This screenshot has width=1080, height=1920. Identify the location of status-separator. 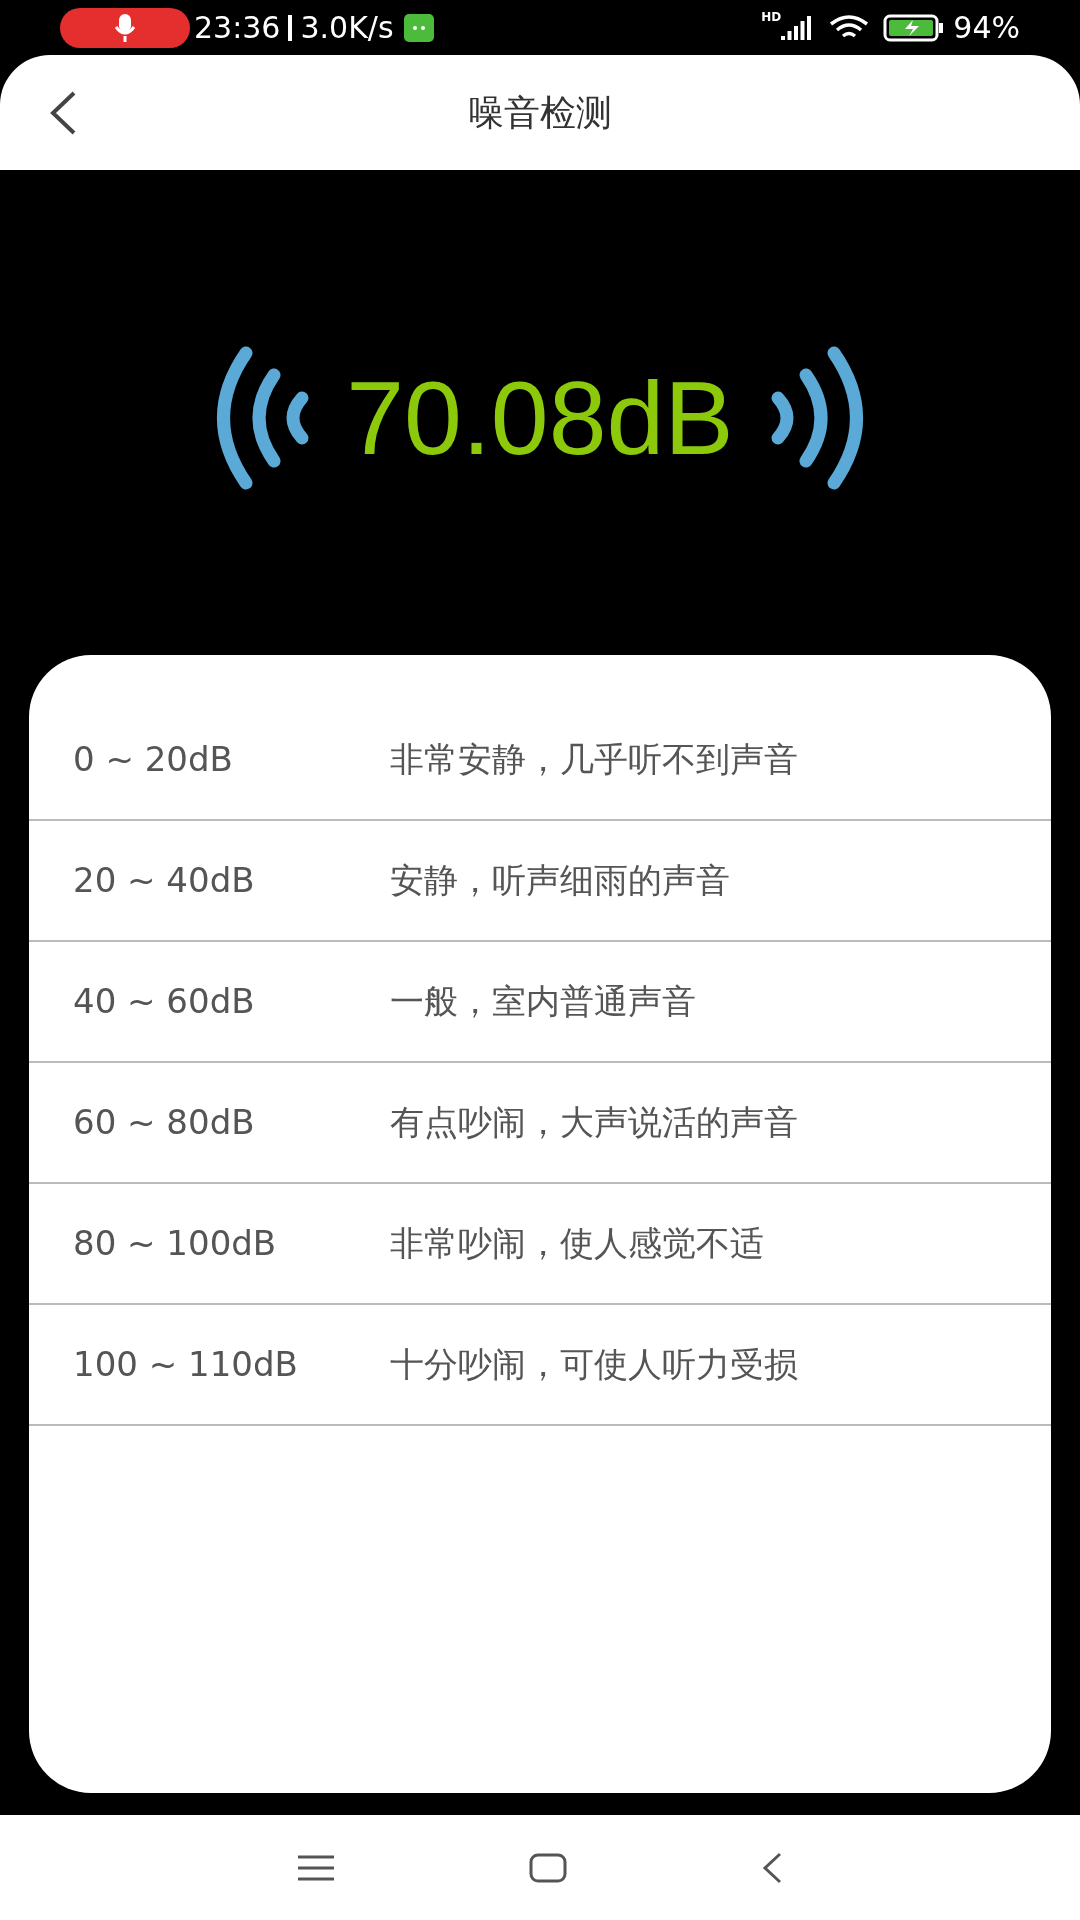
(290, 27).